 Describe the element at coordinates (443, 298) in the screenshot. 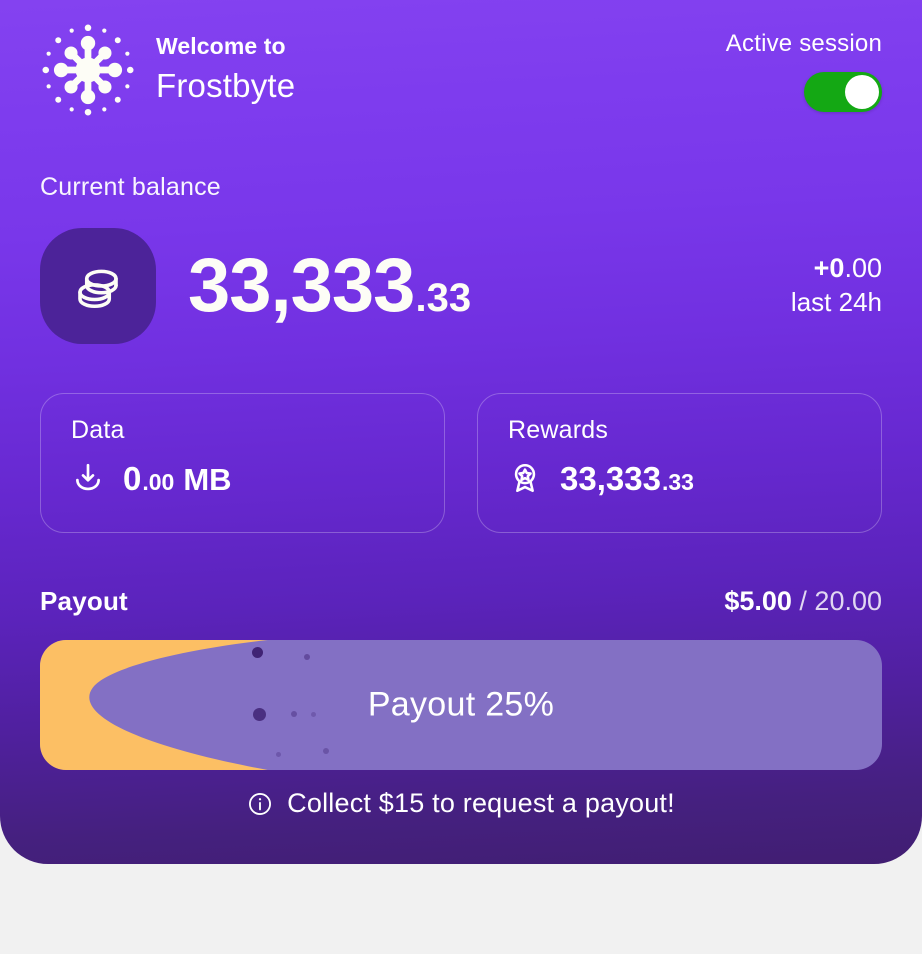

I see `balance-decimal: .33` at that location.